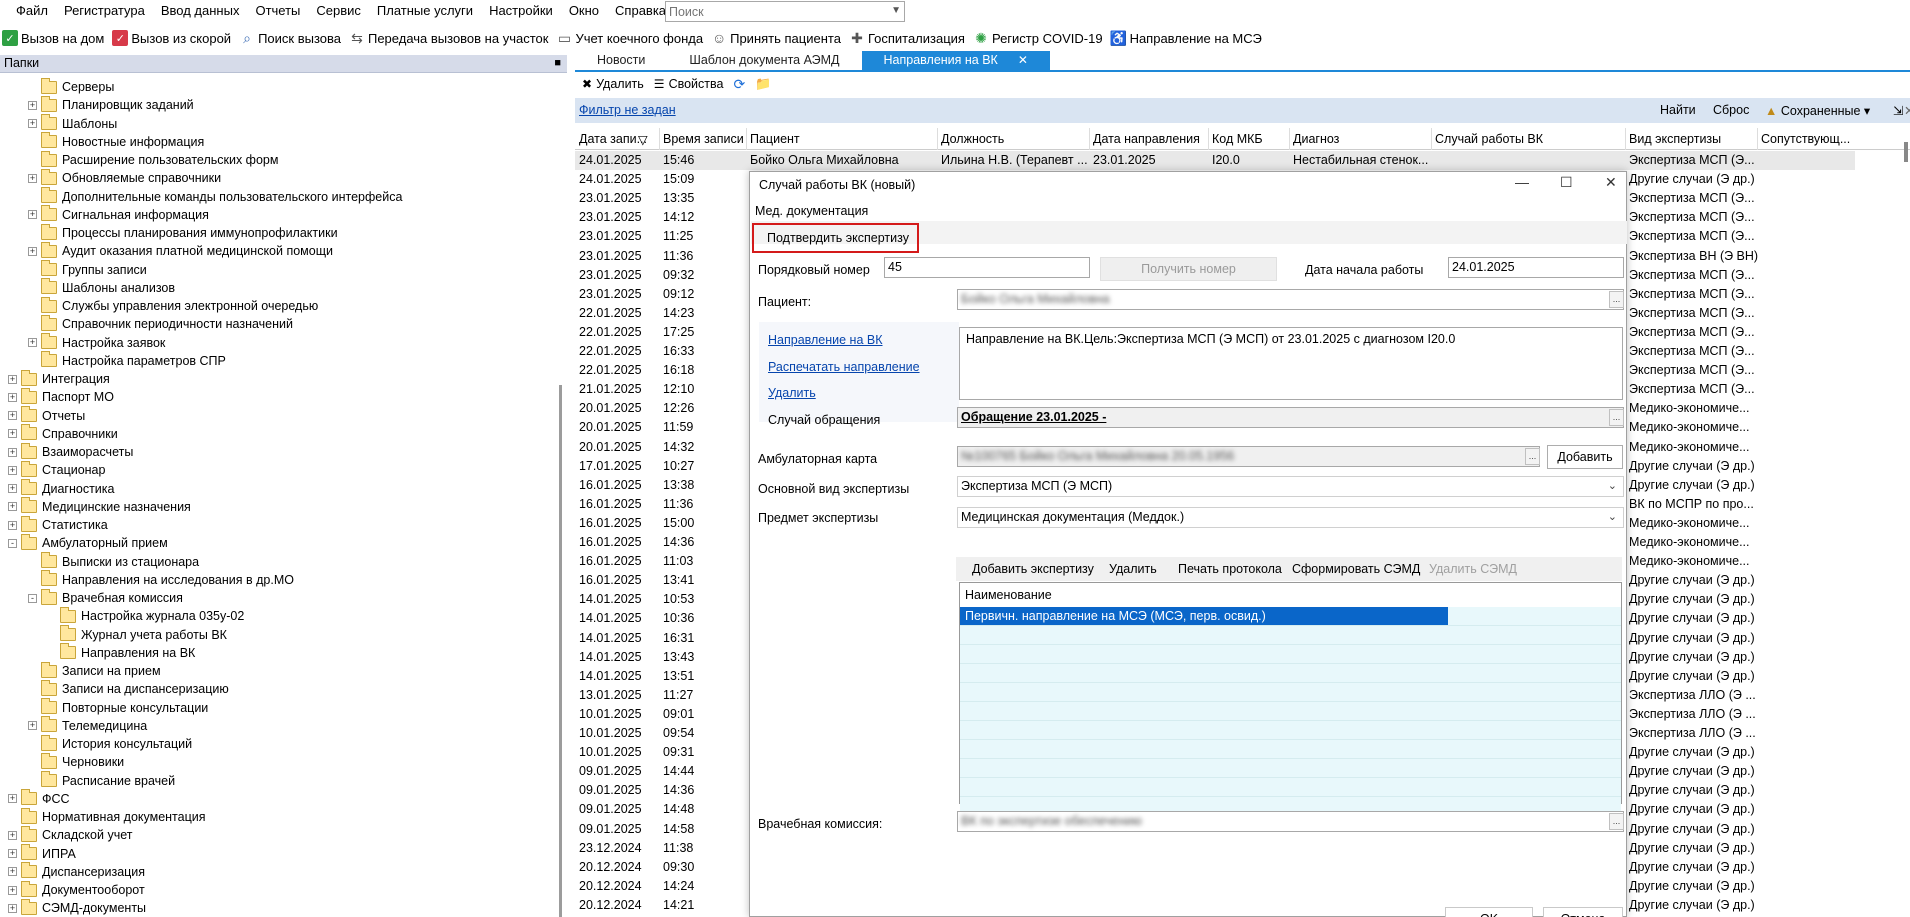  What do you see at coordinates (87, 269) in the screenshot?
I see `tree-item: Группы записи` at bounding box center [87, 269].